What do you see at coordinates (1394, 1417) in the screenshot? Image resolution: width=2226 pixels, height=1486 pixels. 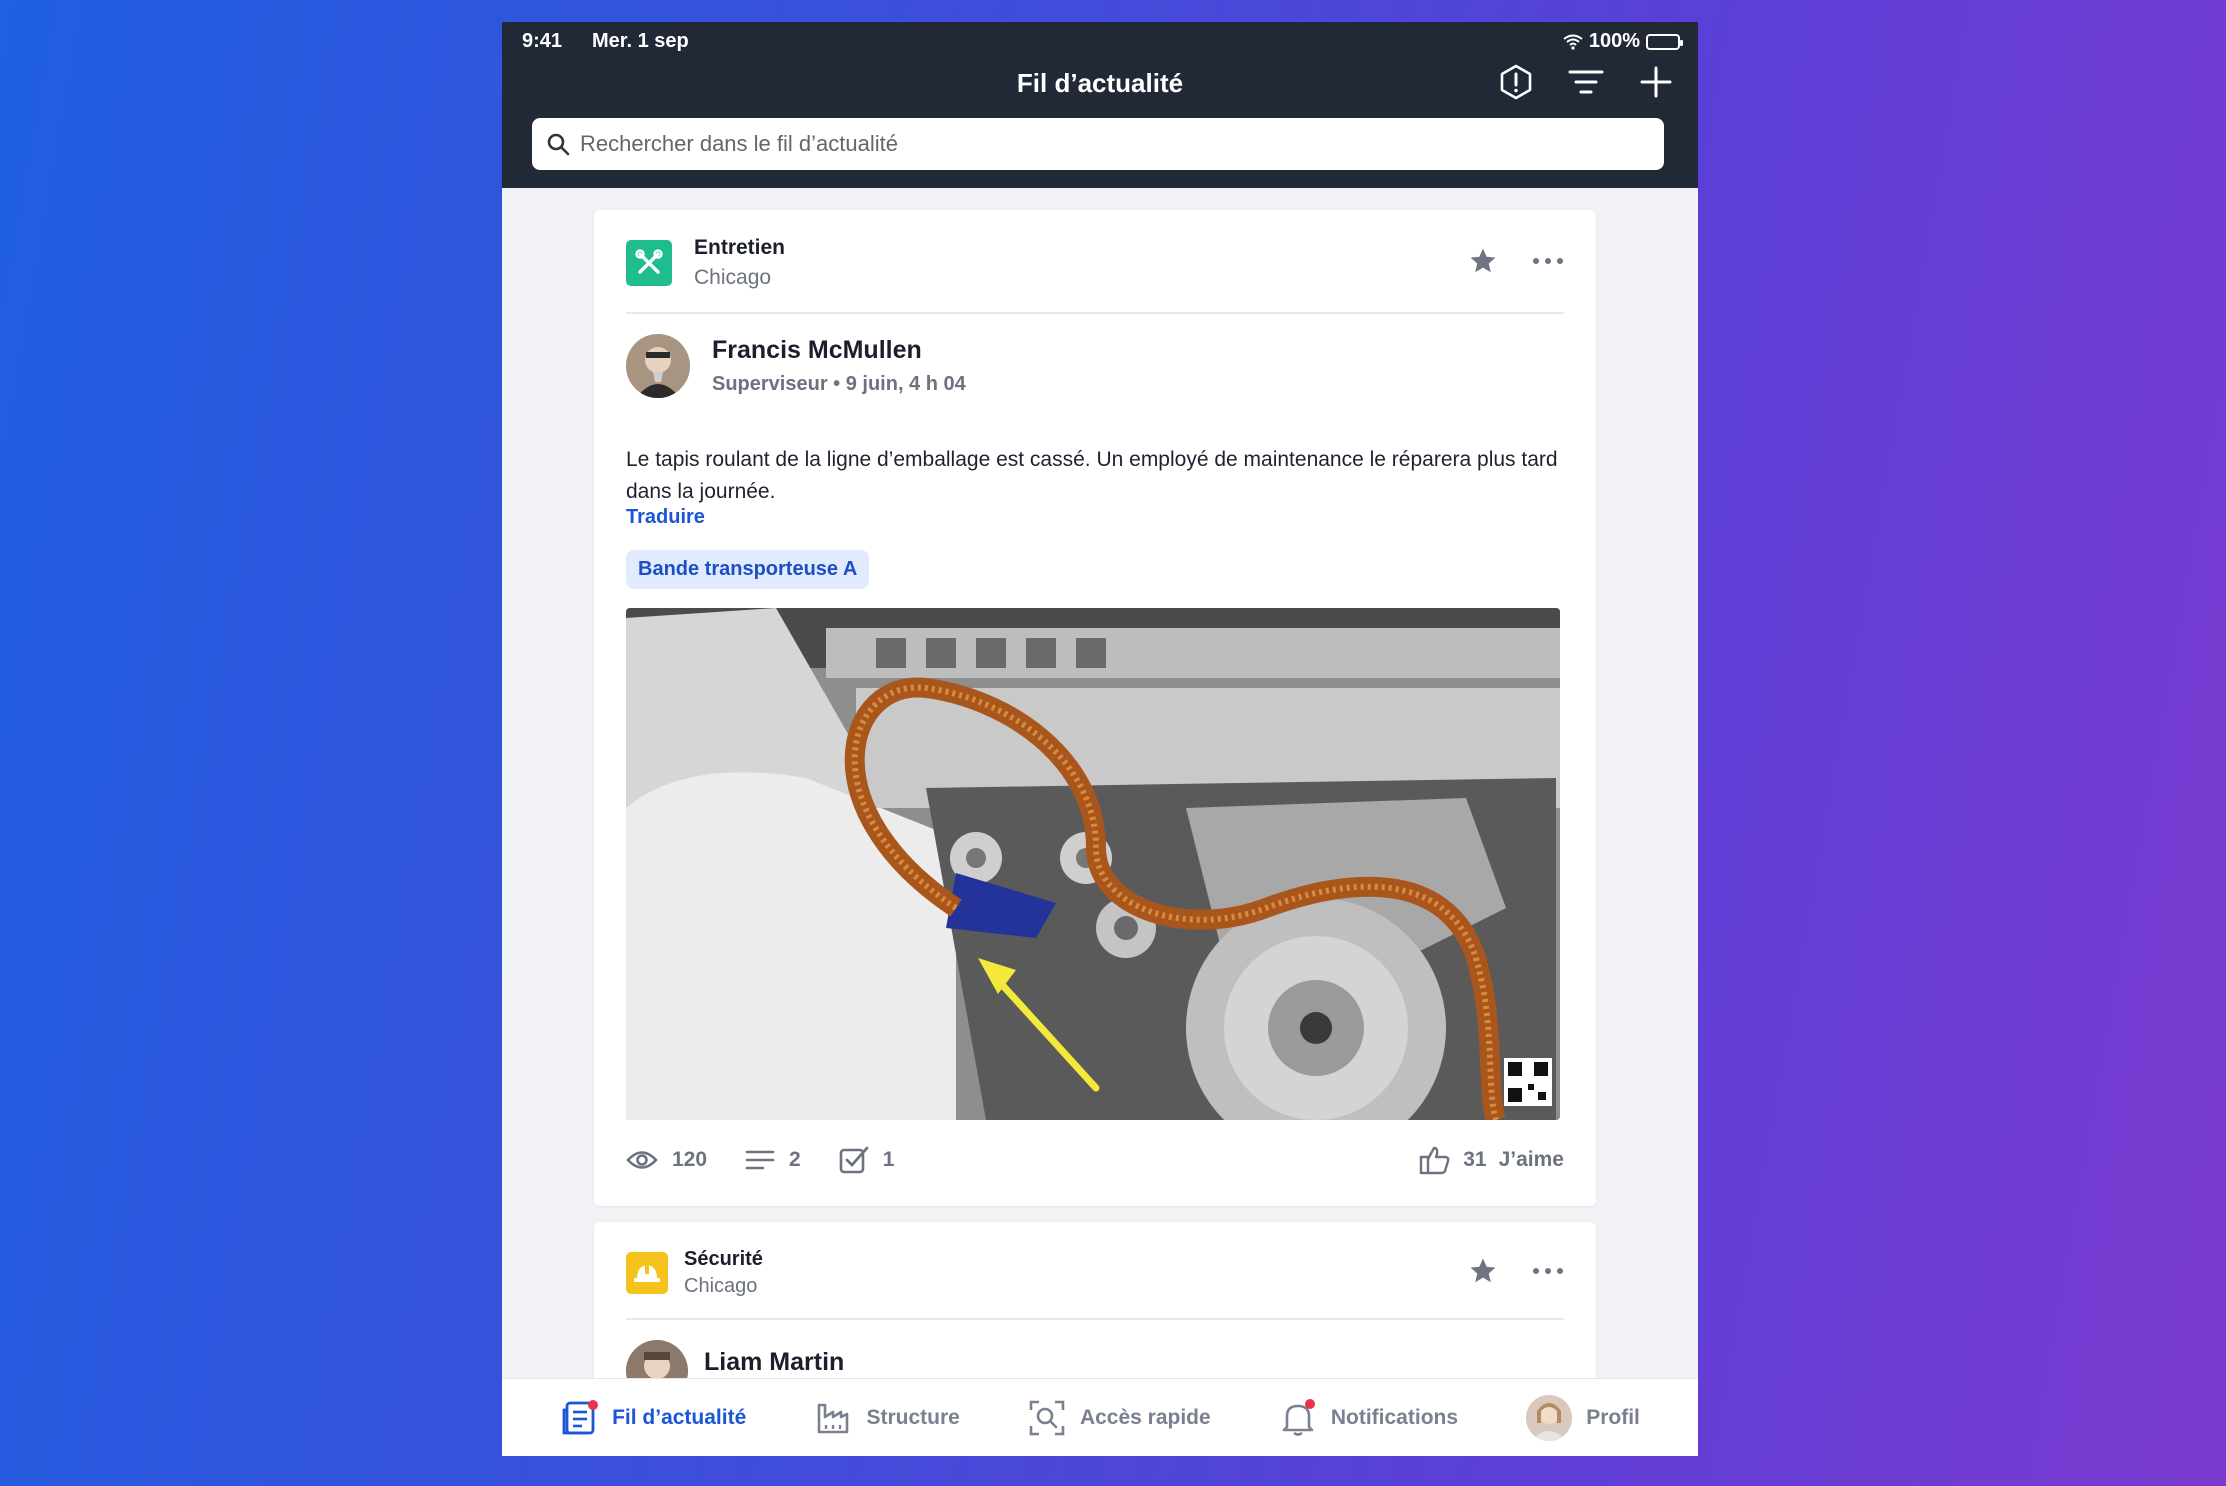 I see `tab-notifications-label: Notifications` at bounding box center [1394, 1417].